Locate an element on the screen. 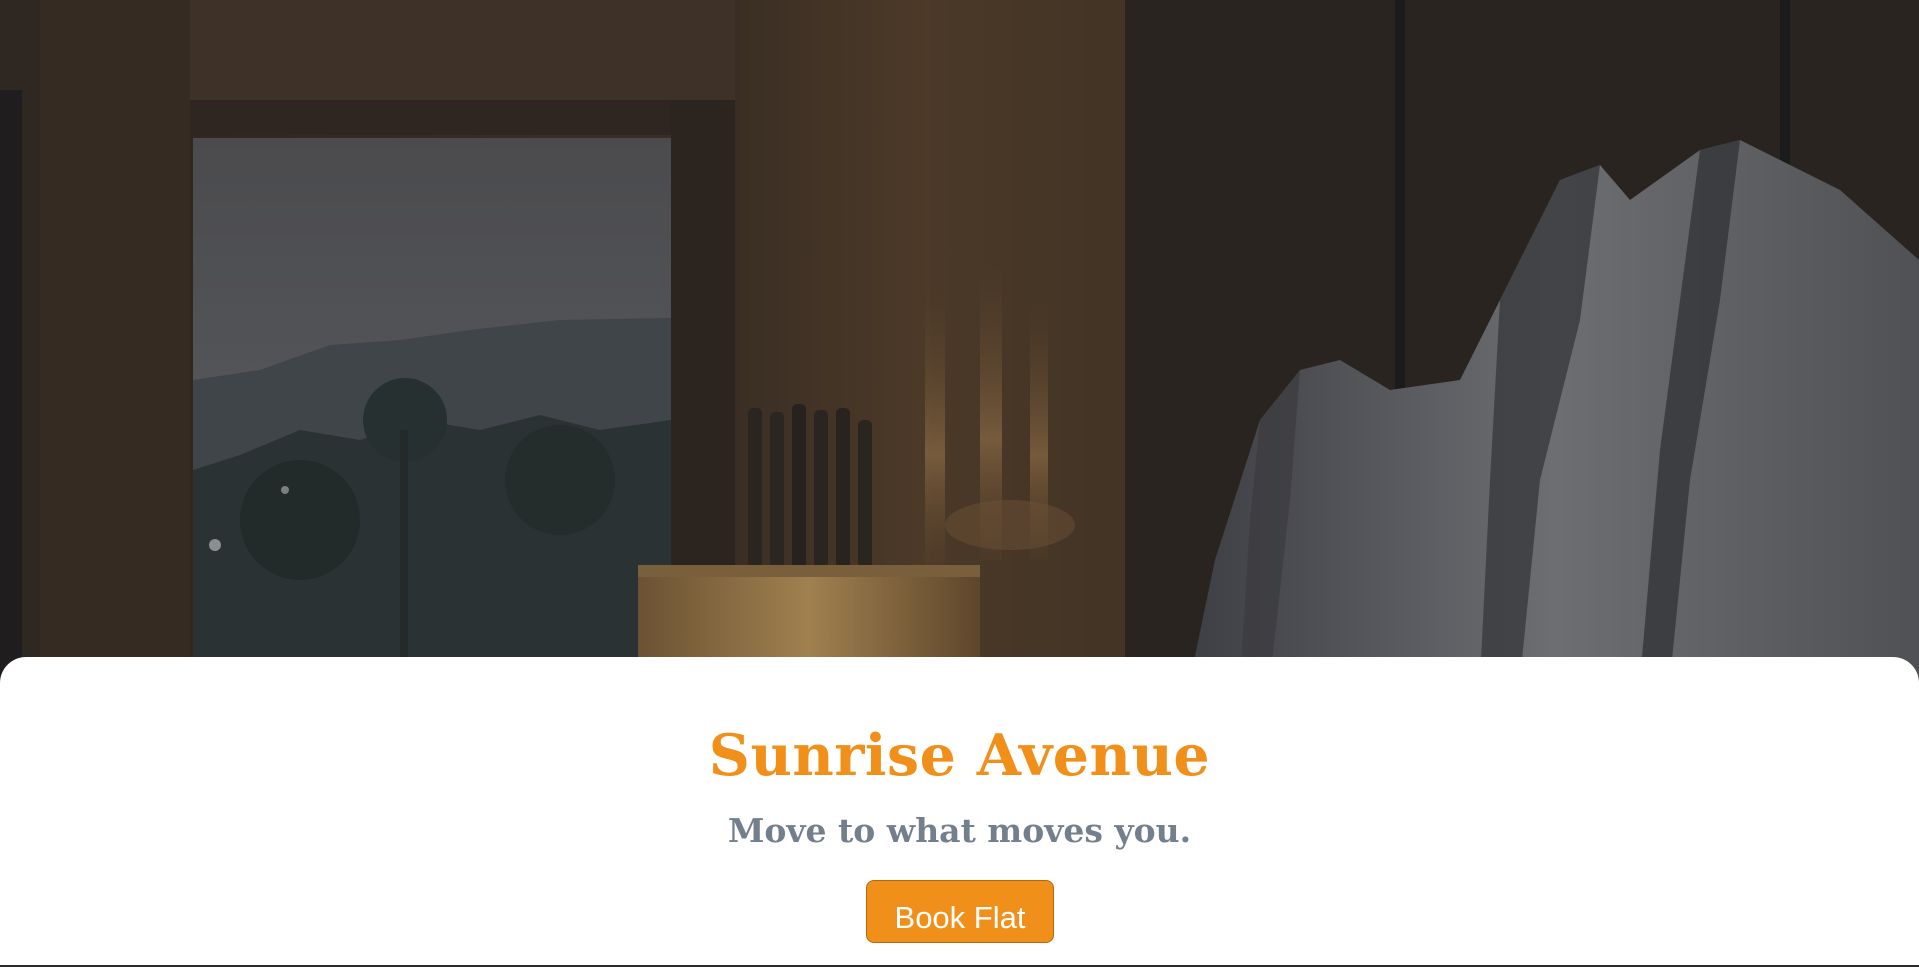  book-flat-button: Book Flat is located at coordinates (960, 911).